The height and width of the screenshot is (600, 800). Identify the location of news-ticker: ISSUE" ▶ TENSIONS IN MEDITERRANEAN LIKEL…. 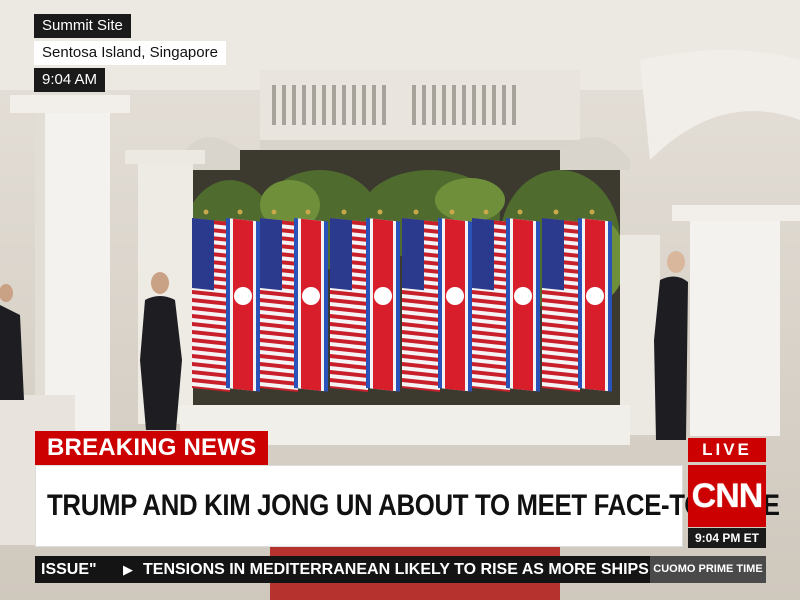
(342, 569).